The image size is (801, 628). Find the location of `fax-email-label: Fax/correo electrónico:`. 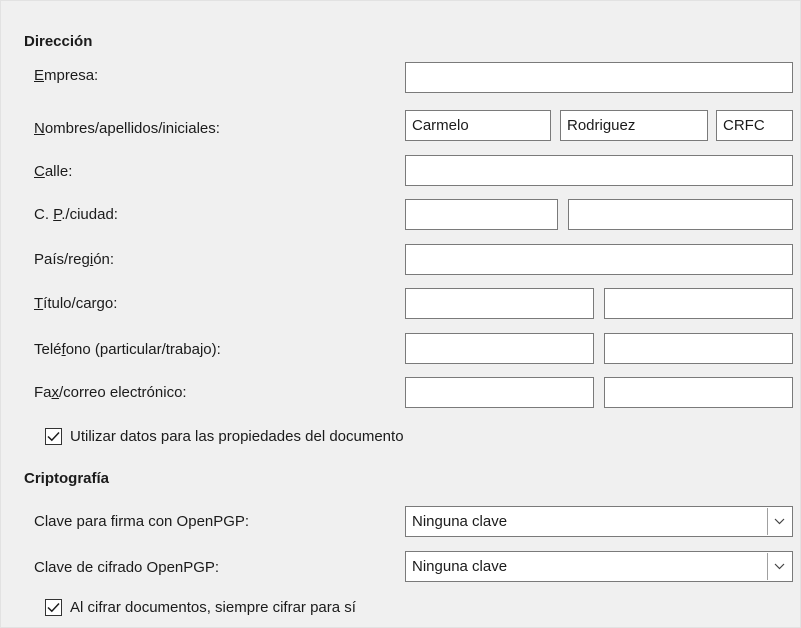

fax-email-label: Fax/correo electrónico: is located at coordinates (110, 392).